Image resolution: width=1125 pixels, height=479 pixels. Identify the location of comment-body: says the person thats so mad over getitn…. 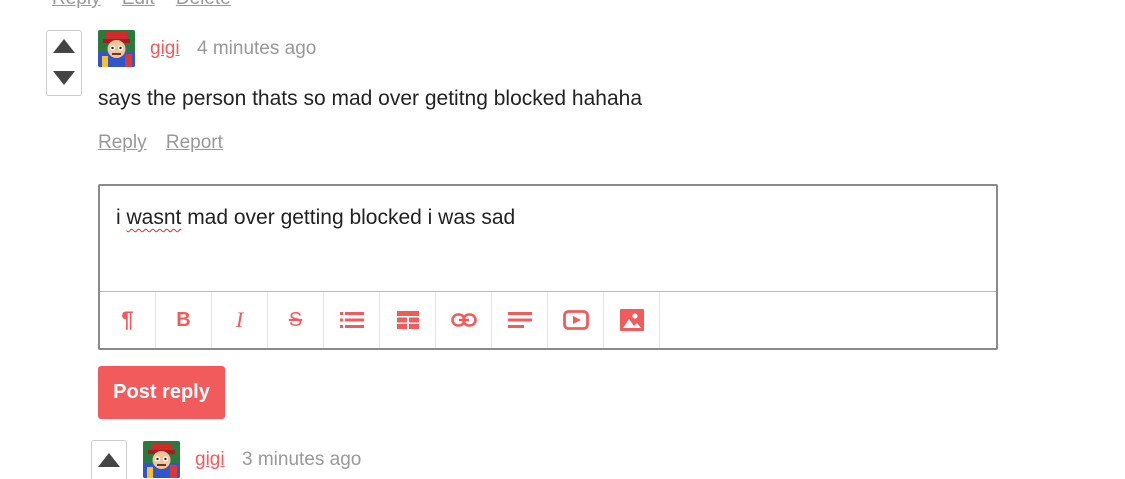
(370, 98).